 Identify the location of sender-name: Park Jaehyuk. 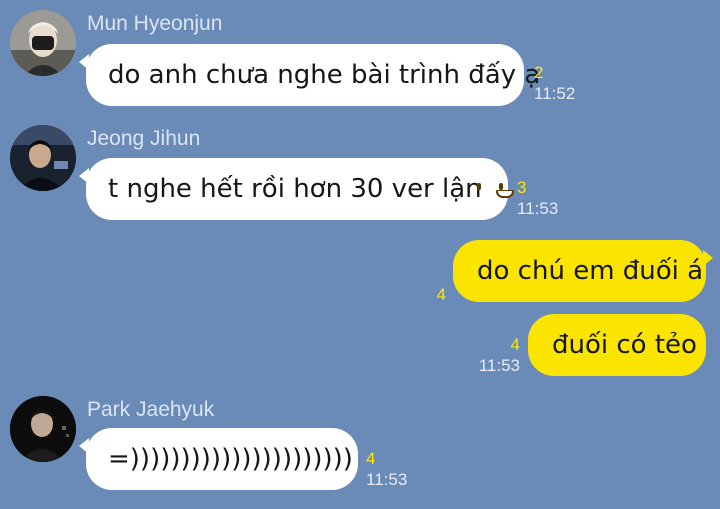
(151, 409).